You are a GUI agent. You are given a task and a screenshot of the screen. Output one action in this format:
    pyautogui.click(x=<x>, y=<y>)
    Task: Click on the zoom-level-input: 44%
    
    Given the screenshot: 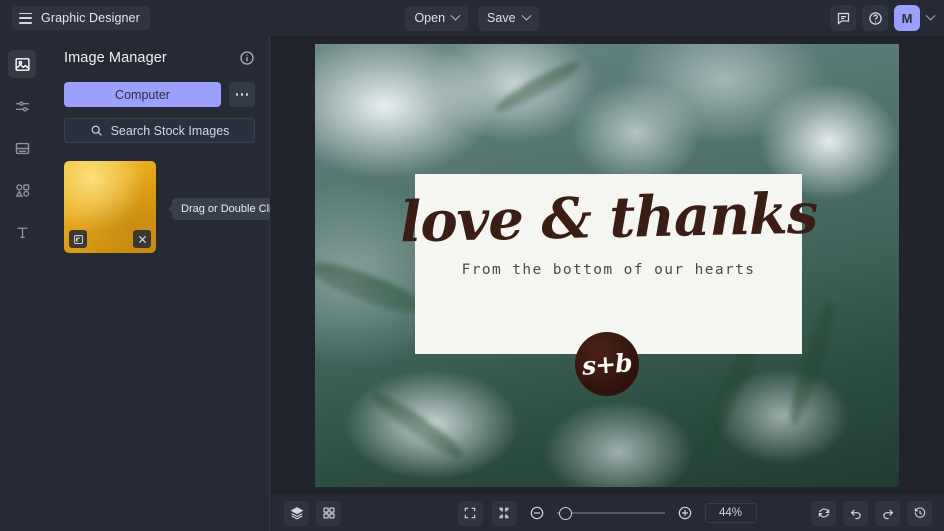 What is the action you would take?
    pyautogui.click(x=730, y=513)
    